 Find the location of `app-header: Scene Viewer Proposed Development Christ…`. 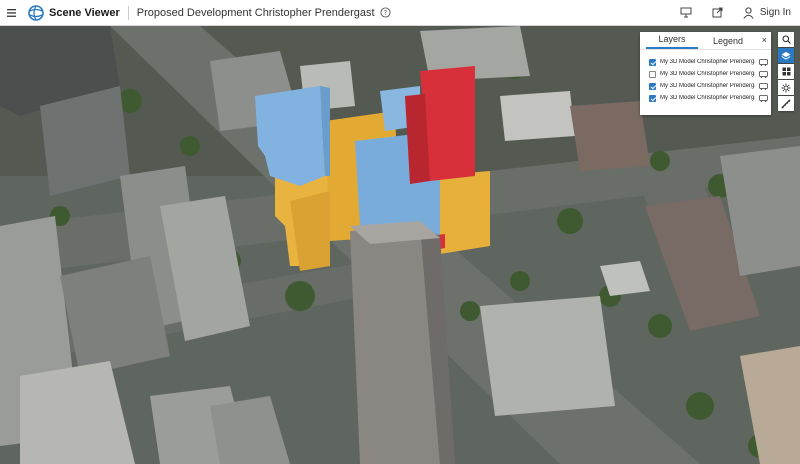

app-header: Scene Viewer Proposed Development Christ… is located at coordinates (400, 13).